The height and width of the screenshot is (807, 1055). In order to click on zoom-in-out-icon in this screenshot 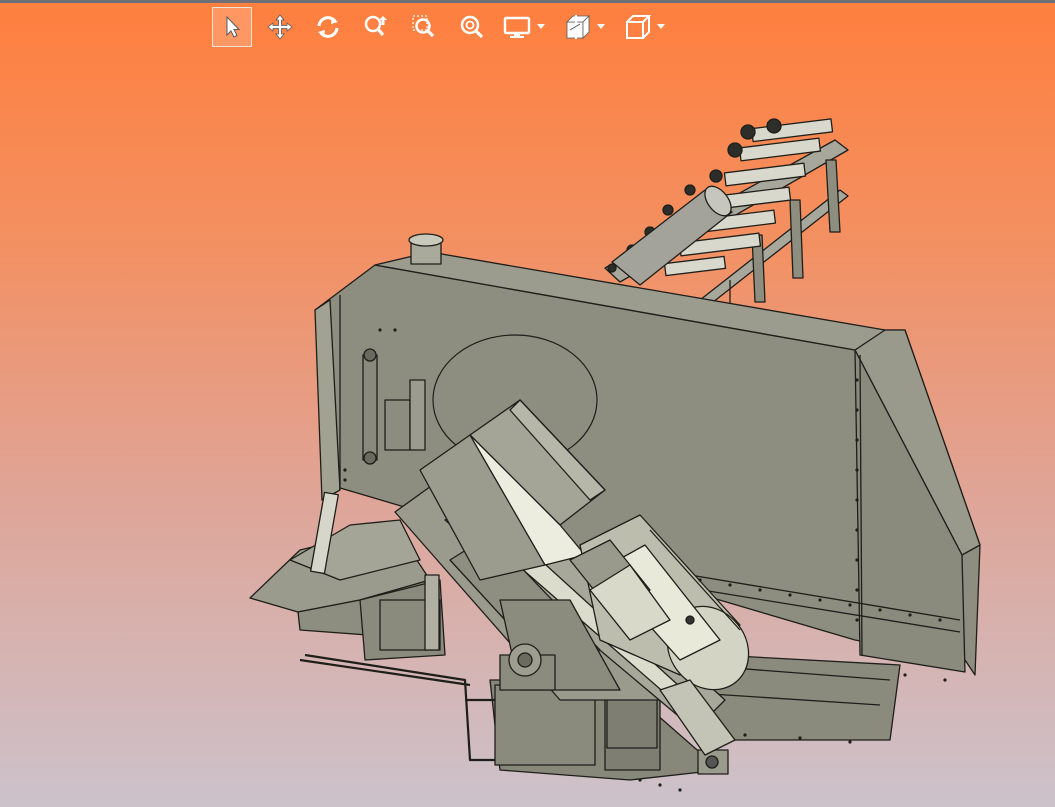, I will do `click(375, 26)`.